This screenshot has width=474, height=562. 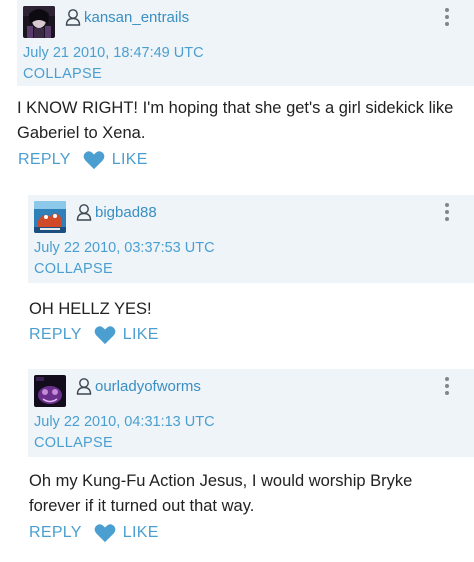 What do you see at coordinates (90, 309) in the screenshot?
I see `comment-body: OH HELLZ YES!` at bounding box center [90, 309].